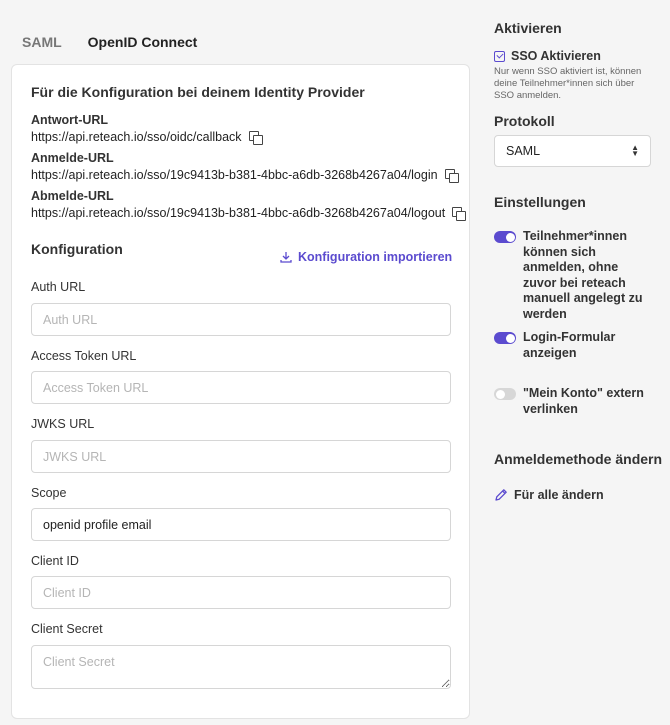 This screenshot has width=670, height=725. Describe the element at coordinates (559, 495) in the screenshot. I see `change-for-all-label: Für alle ändern` at that location.